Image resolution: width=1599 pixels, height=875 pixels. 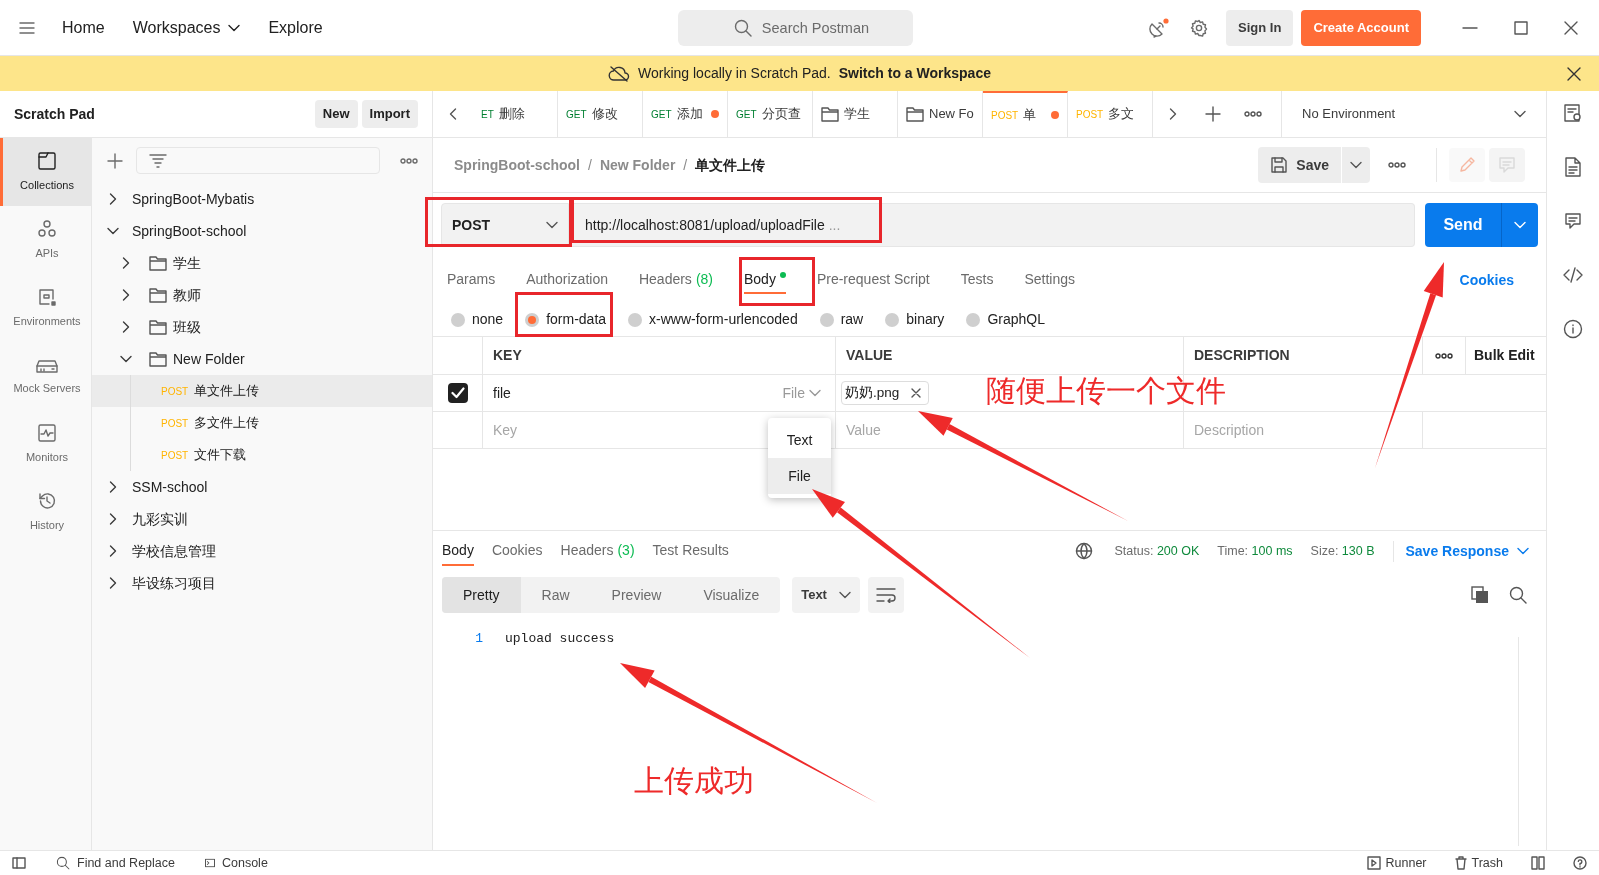 What do you see at coordinates (262, 551) in the screenshot?
I see `tree-item: 学校信息管理` at bounding box center [262, 551].